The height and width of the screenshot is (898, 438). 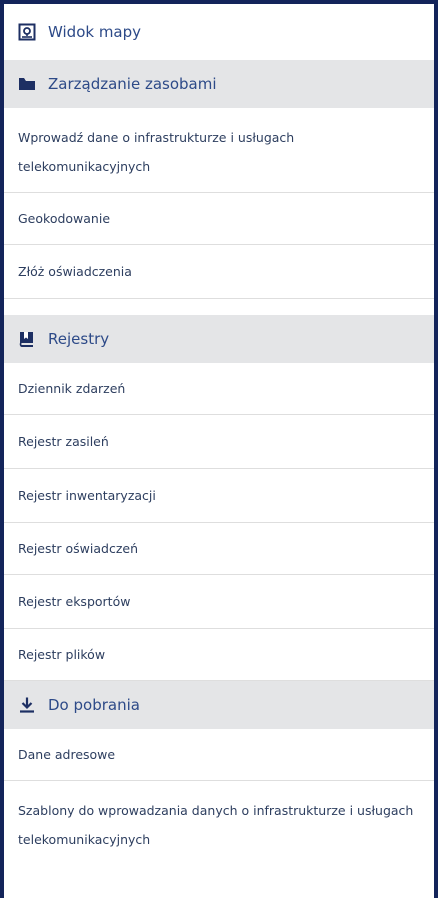 What do you see at coordinates (27, 32) in the screenshot?
I see `map-view-icon` at bounding box center [27, 32].